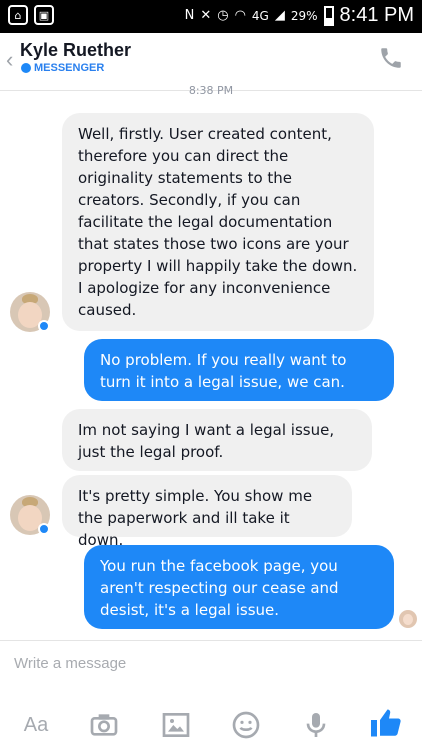 This screenshot has height=750, width=422. What do you see at coordinates (189, 15) in the screenshot?
I see `nfc-icon: N` at bounding box center [189, 15].